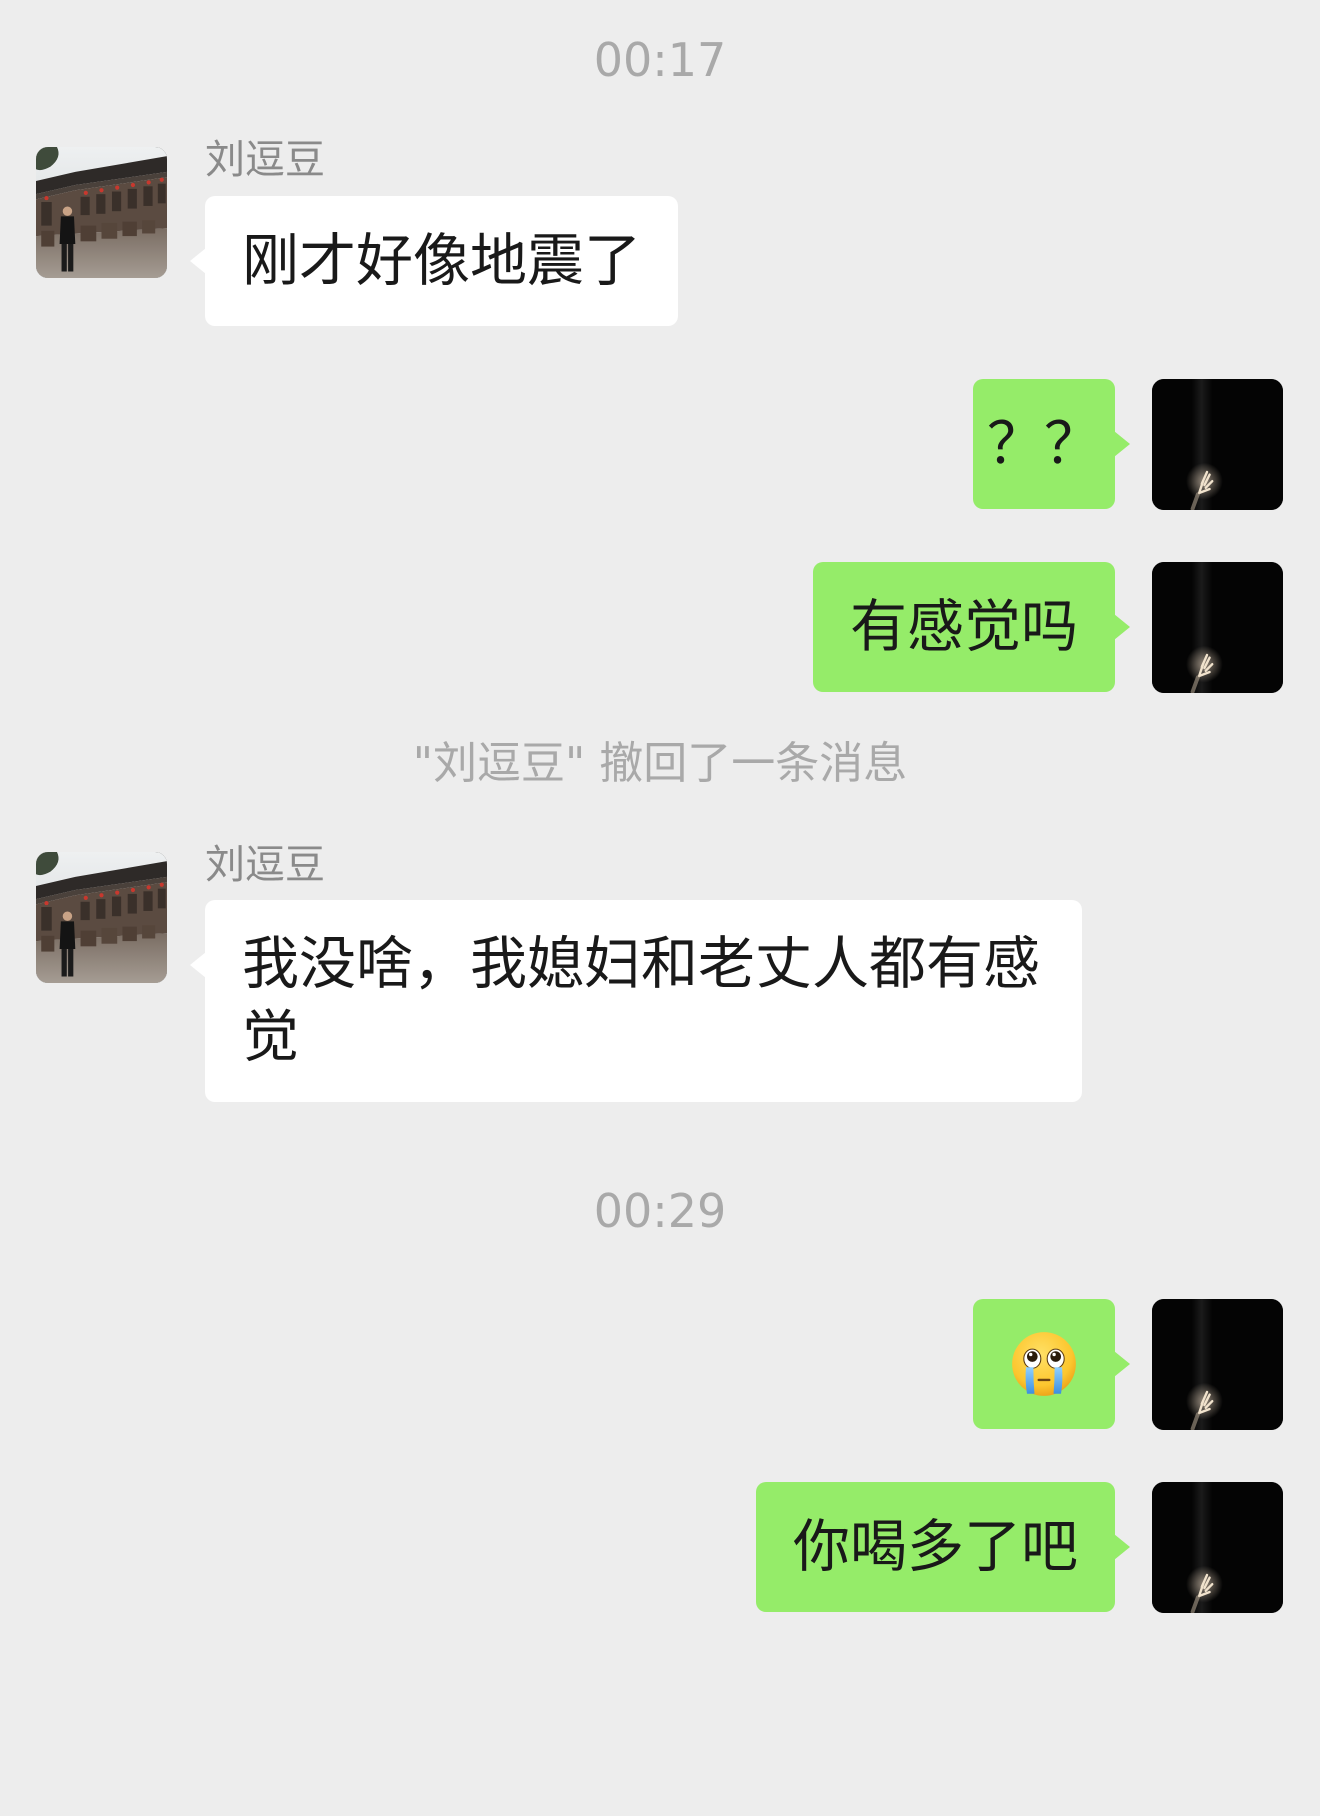 The width and height of the screenshot is (1320, 1816). Describe the element at coordinates (1044, 1364) in the screenshot. I see `crying-tears-emoji` at that location.